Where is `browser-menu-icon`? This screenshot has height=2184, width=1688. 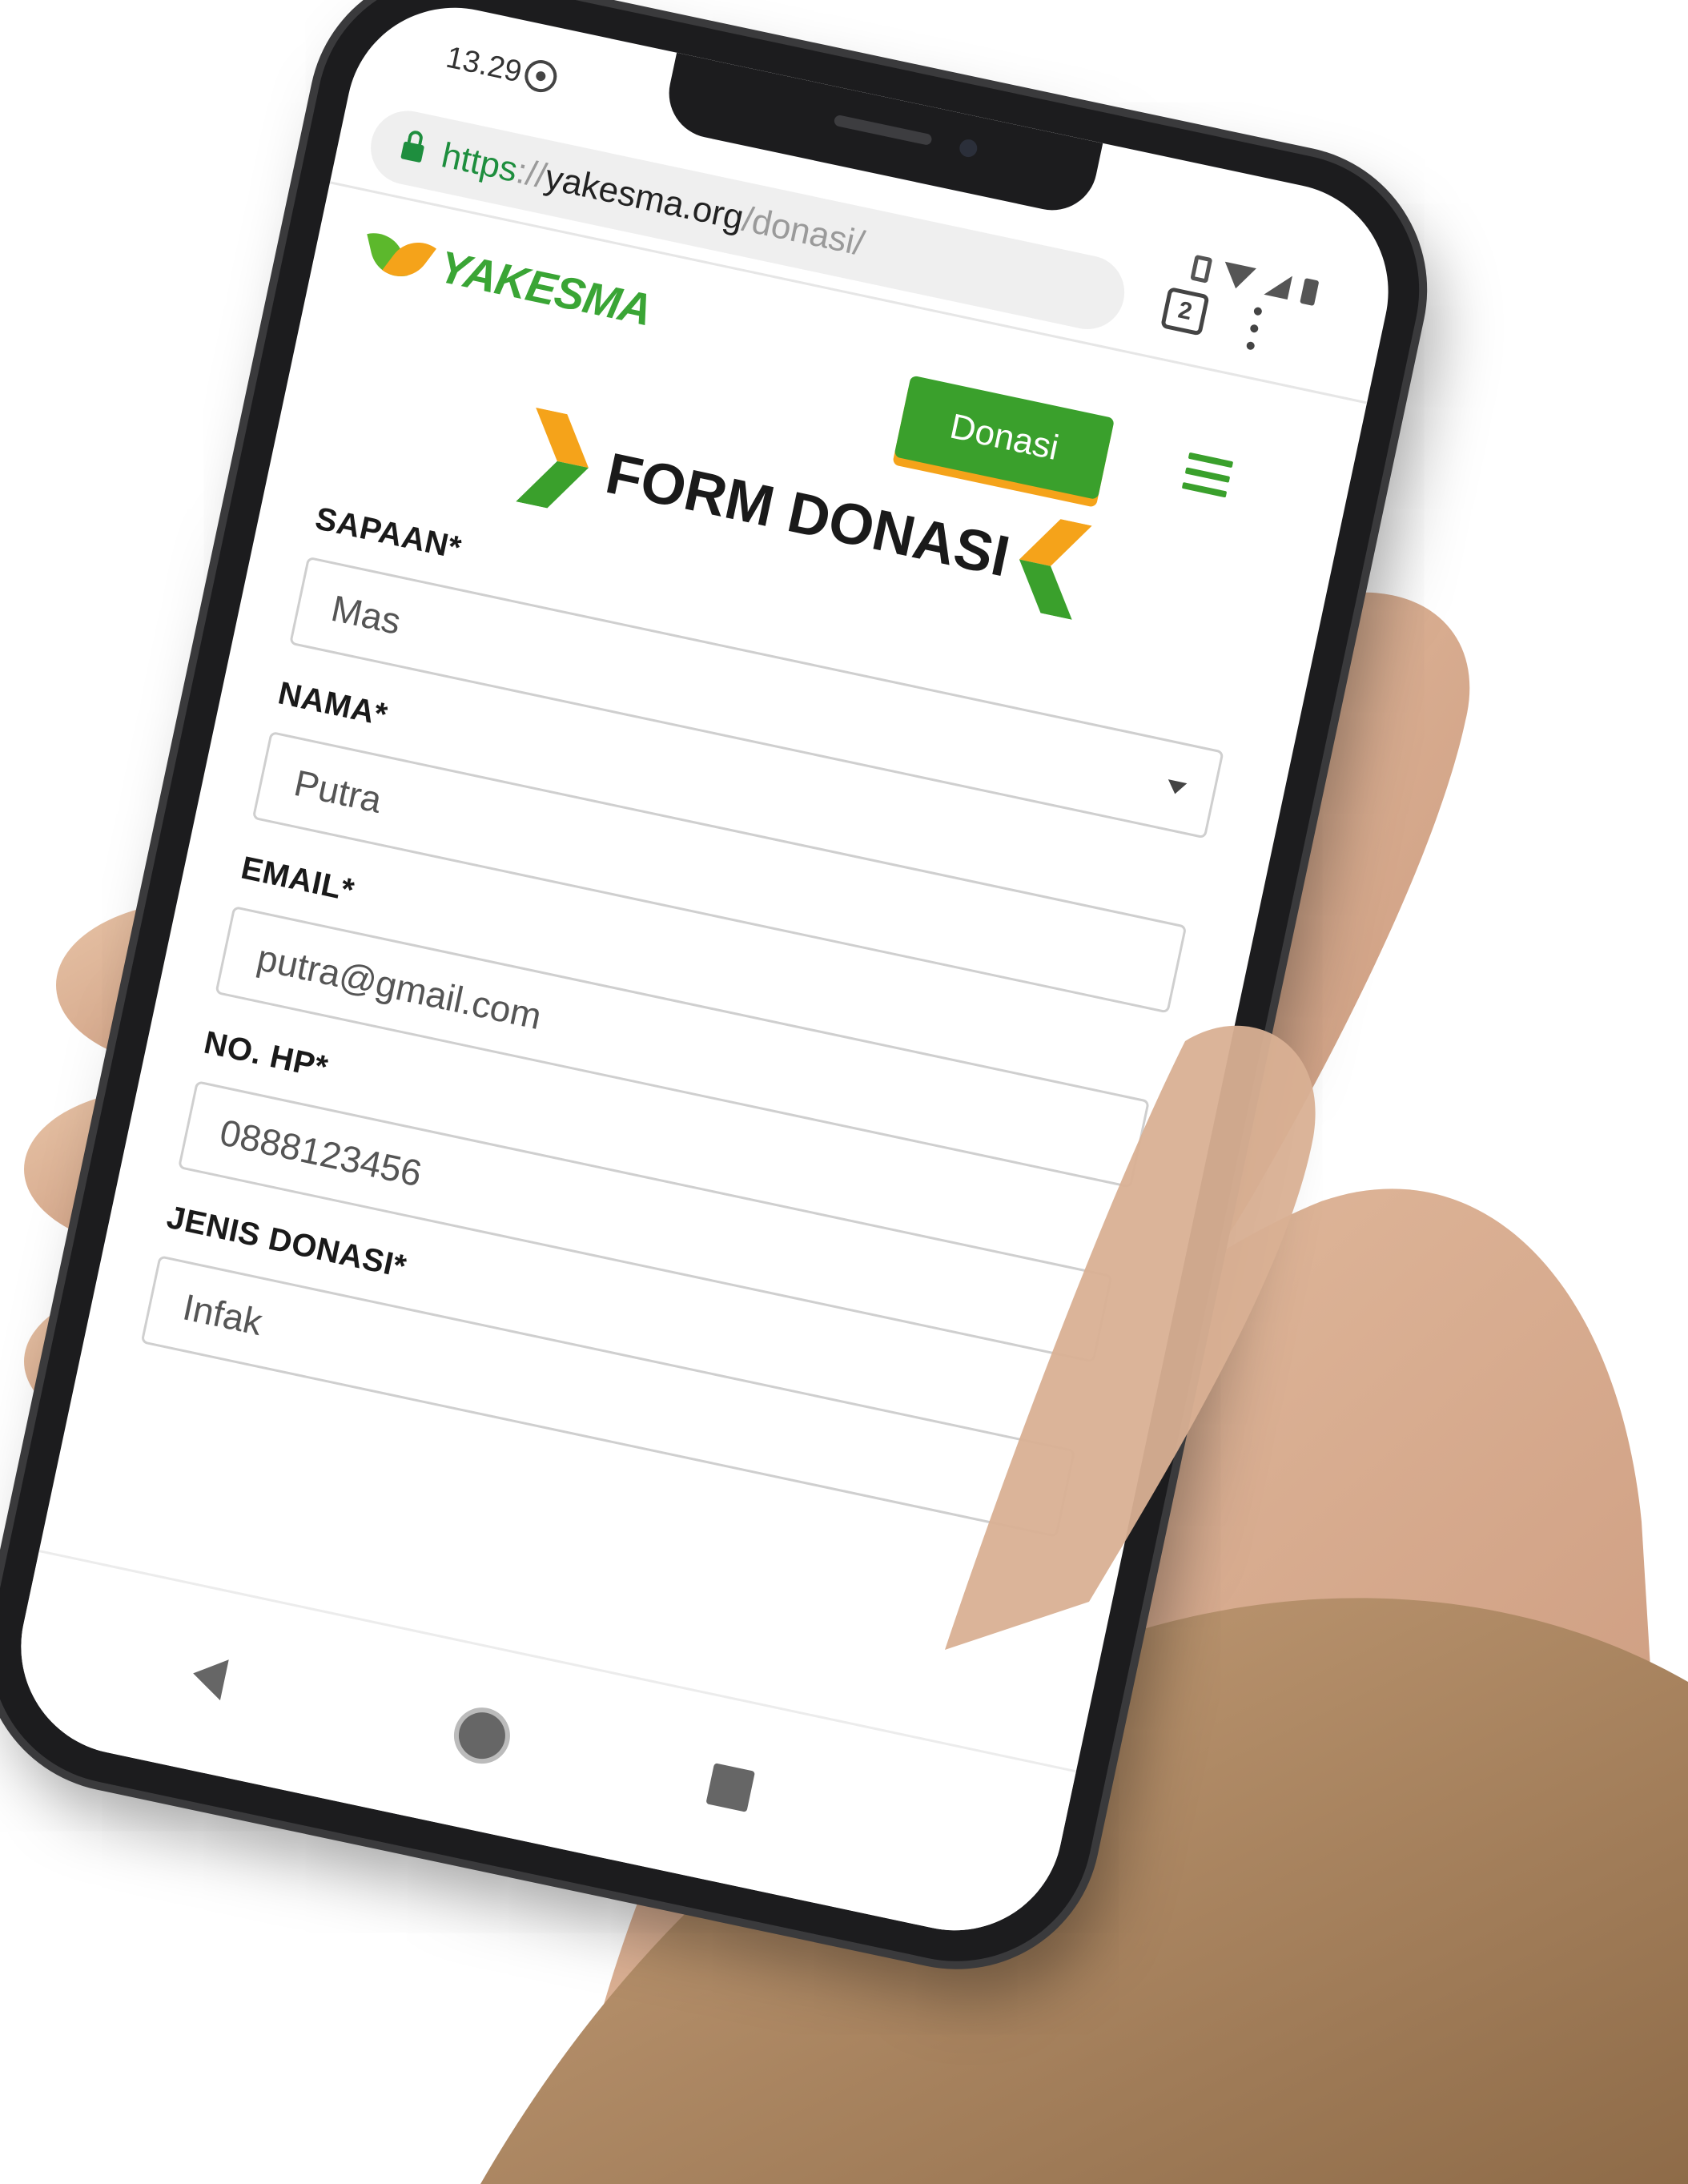
browser-menu-icon is located at coordinates (1254, 328).